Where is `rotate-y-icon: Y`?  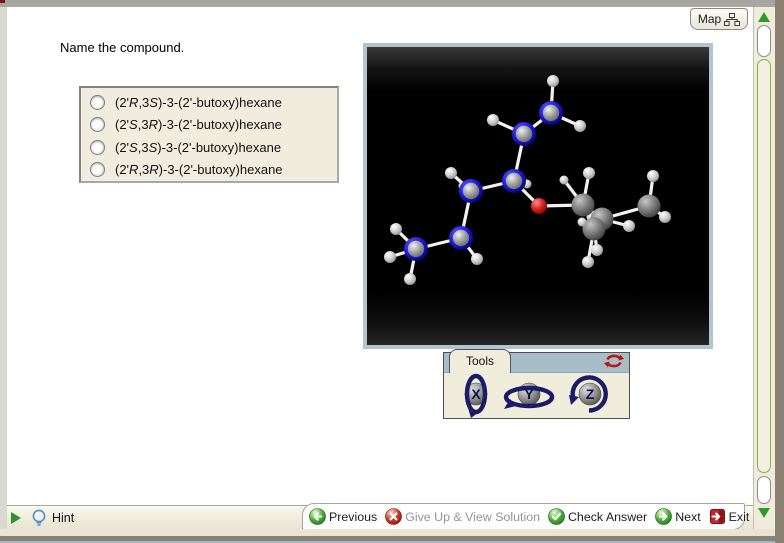 rotate-y-icon: Y is located at coordinates (529, 396).